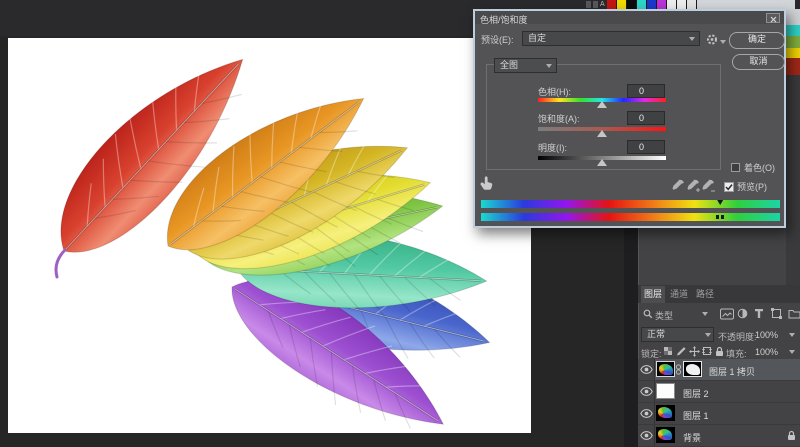 The width and height of the screenshot is (800, 447). What do you see at coordinates (537, 38) in the screenshot?
I see `preset-value: 自定` at bounding box center [537, 38].